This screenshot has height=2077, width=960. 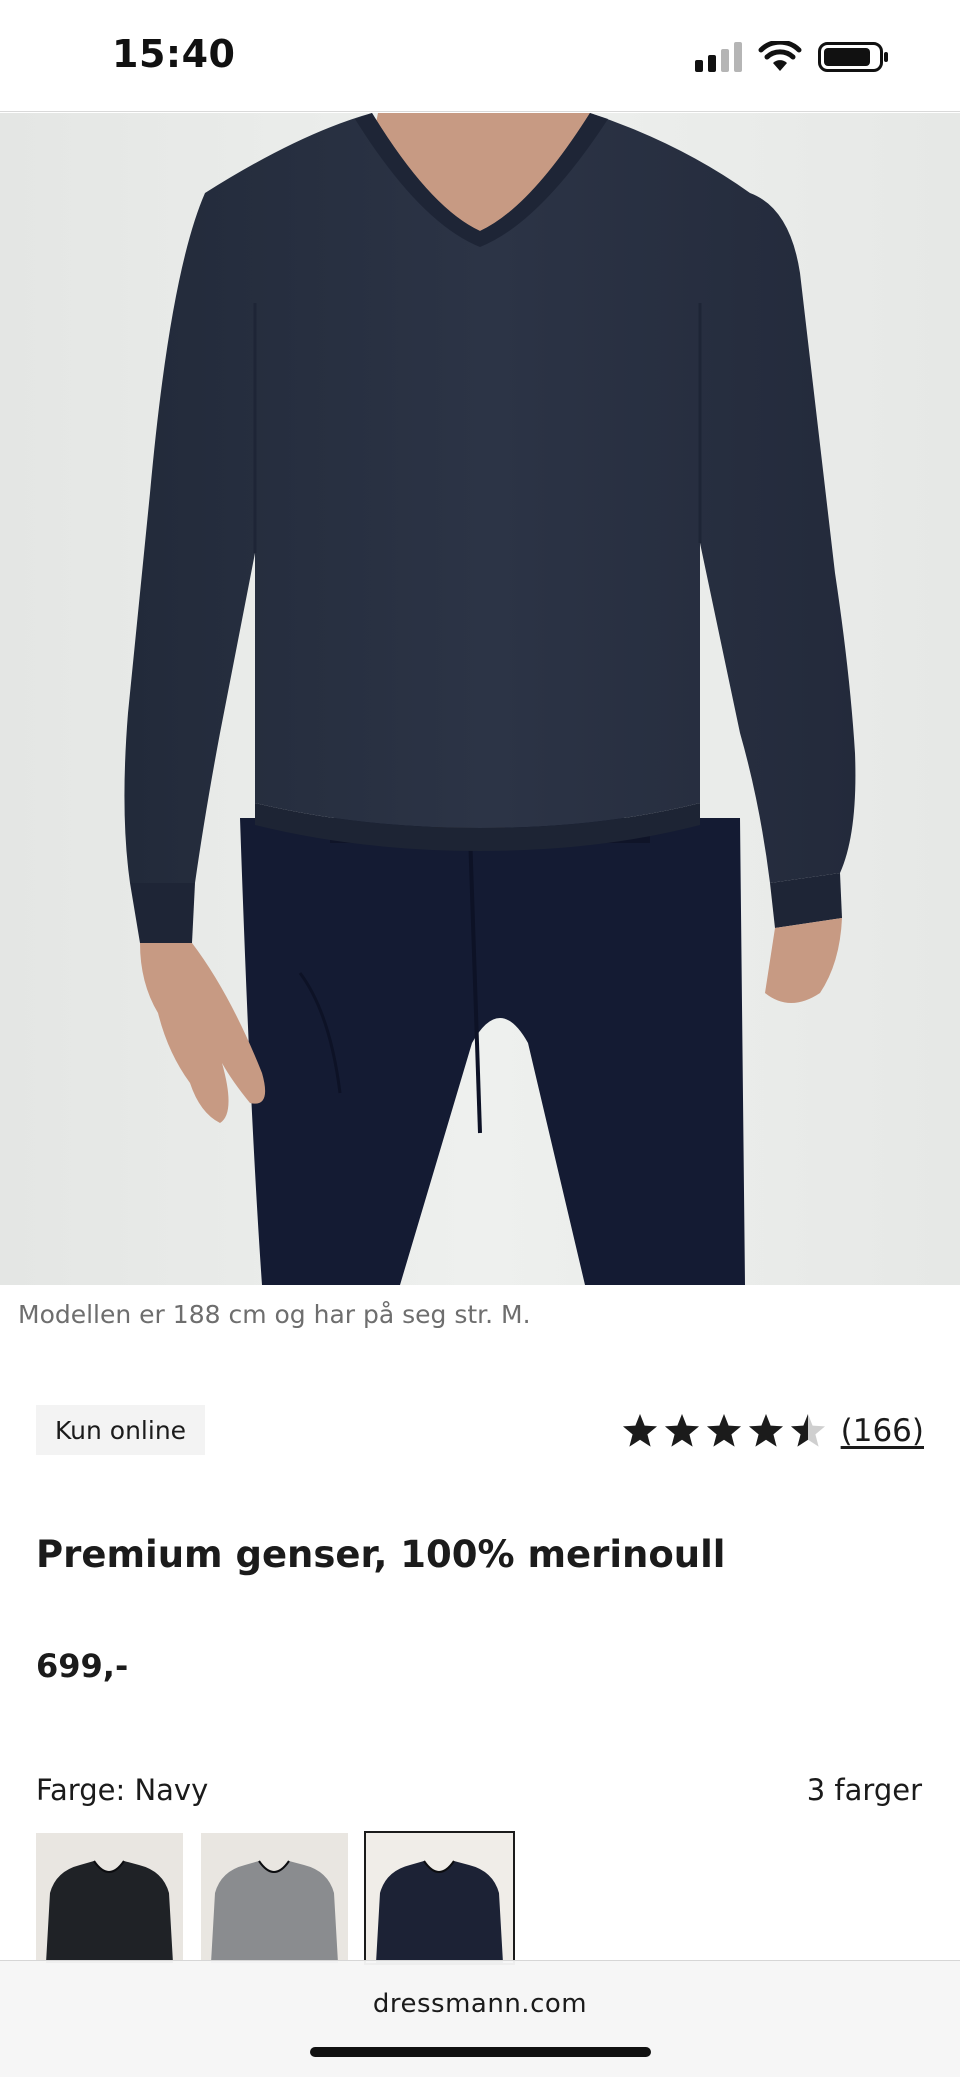 I want to click on product-rating: (166), so click(x=772, y=1431).